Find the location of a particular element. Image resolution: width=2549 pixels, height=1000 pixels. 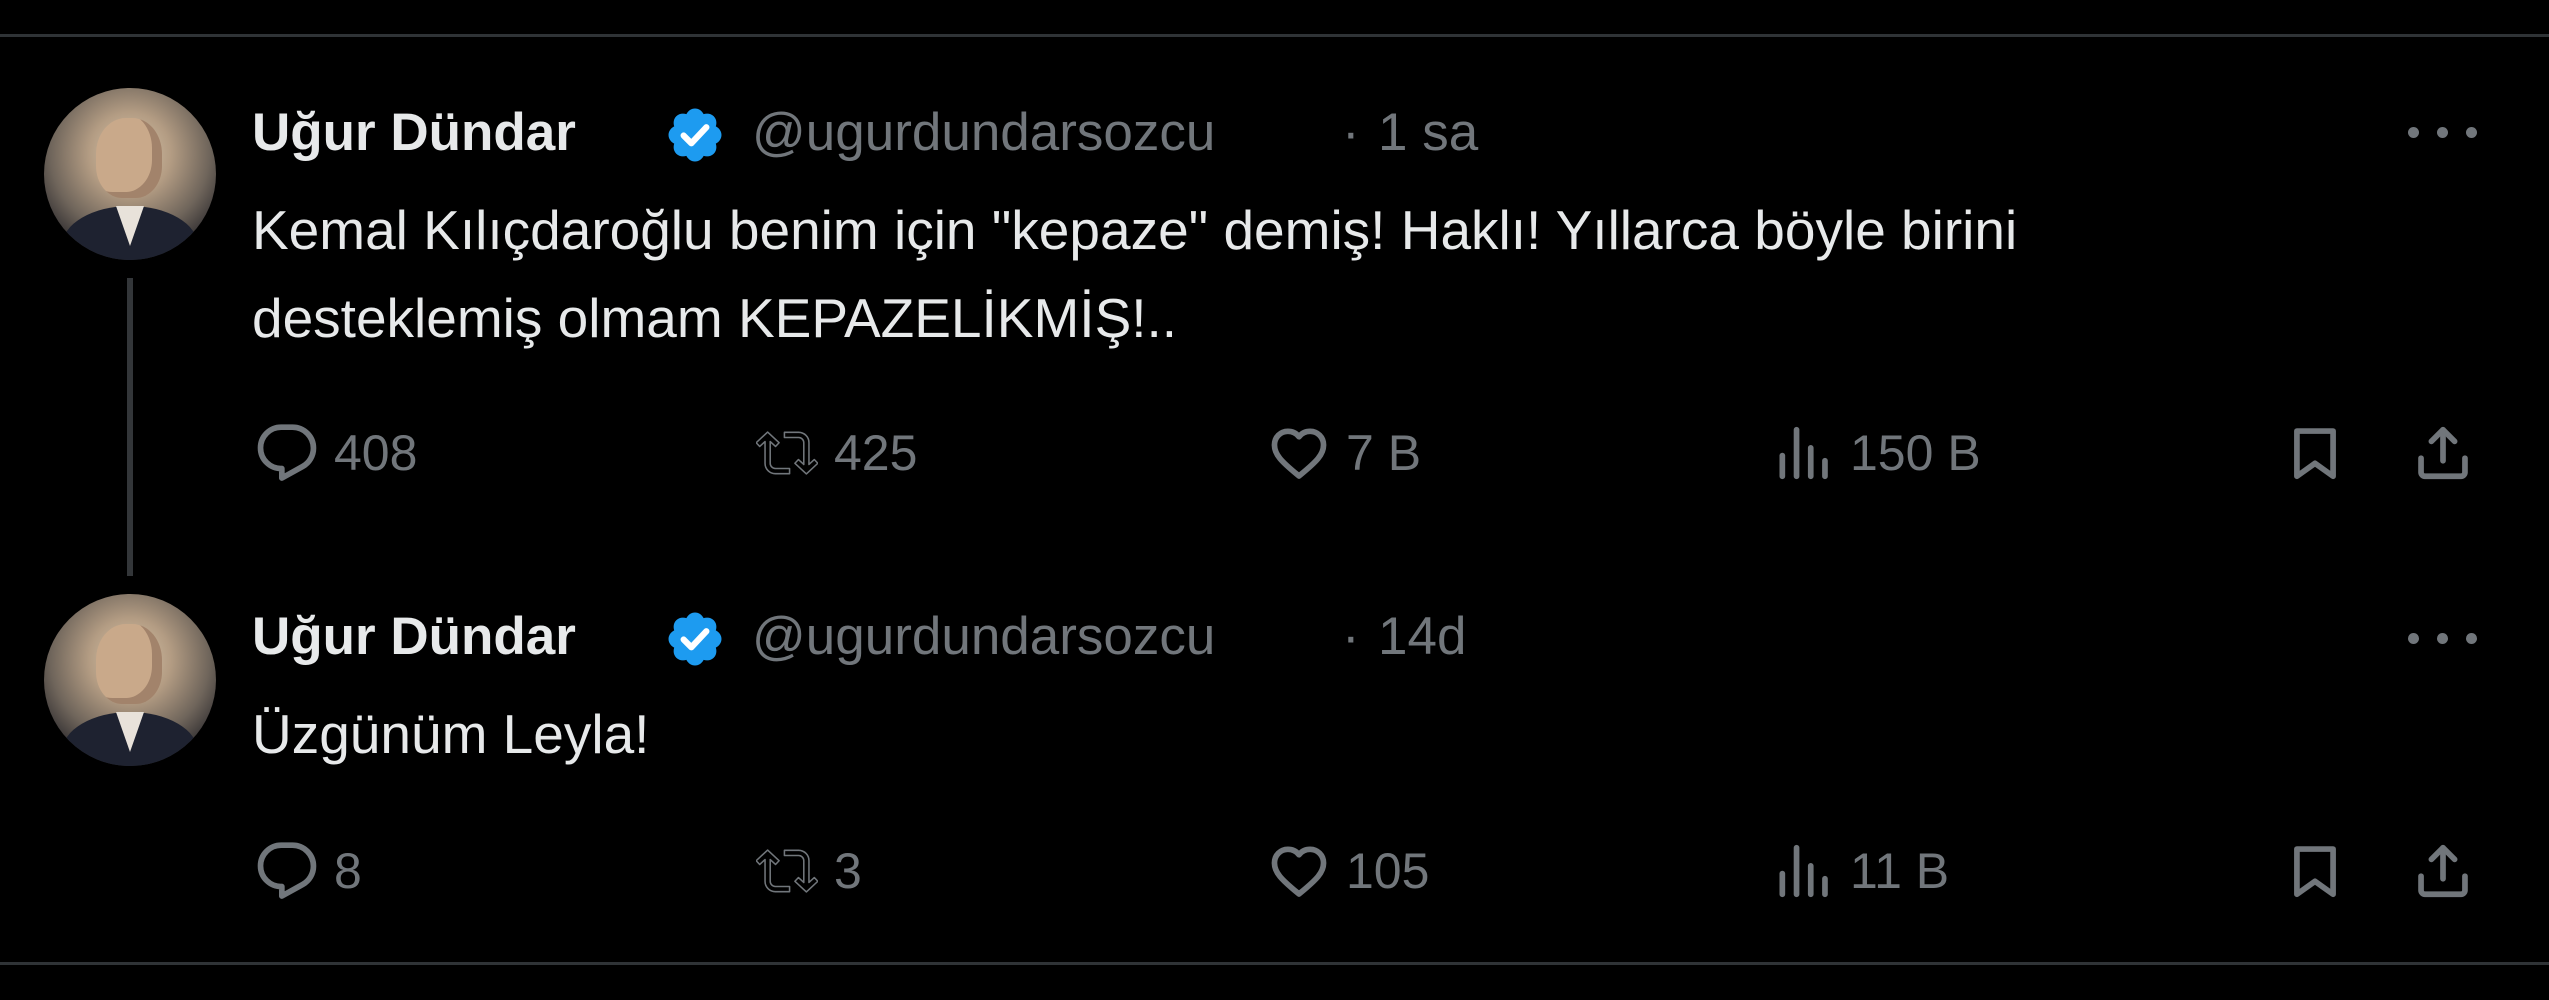

retweet-button: 3 is located at coordinates (809, 871).